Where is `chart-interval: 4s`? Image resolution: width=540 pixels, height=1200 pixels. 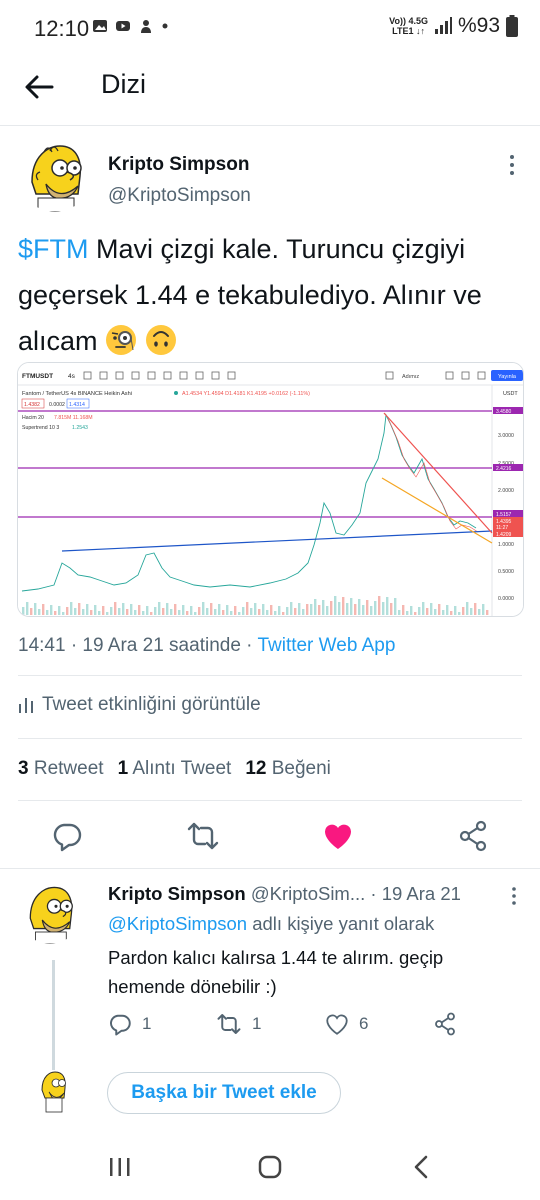 chart-interval: 4s is located at coordinates (72, 376).